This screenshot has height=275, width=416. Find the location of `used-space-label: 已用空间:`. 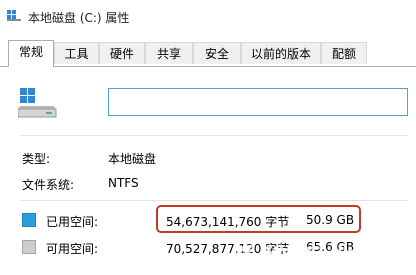

used-space-label: 已用空间: is located at coordinates (72, 222).